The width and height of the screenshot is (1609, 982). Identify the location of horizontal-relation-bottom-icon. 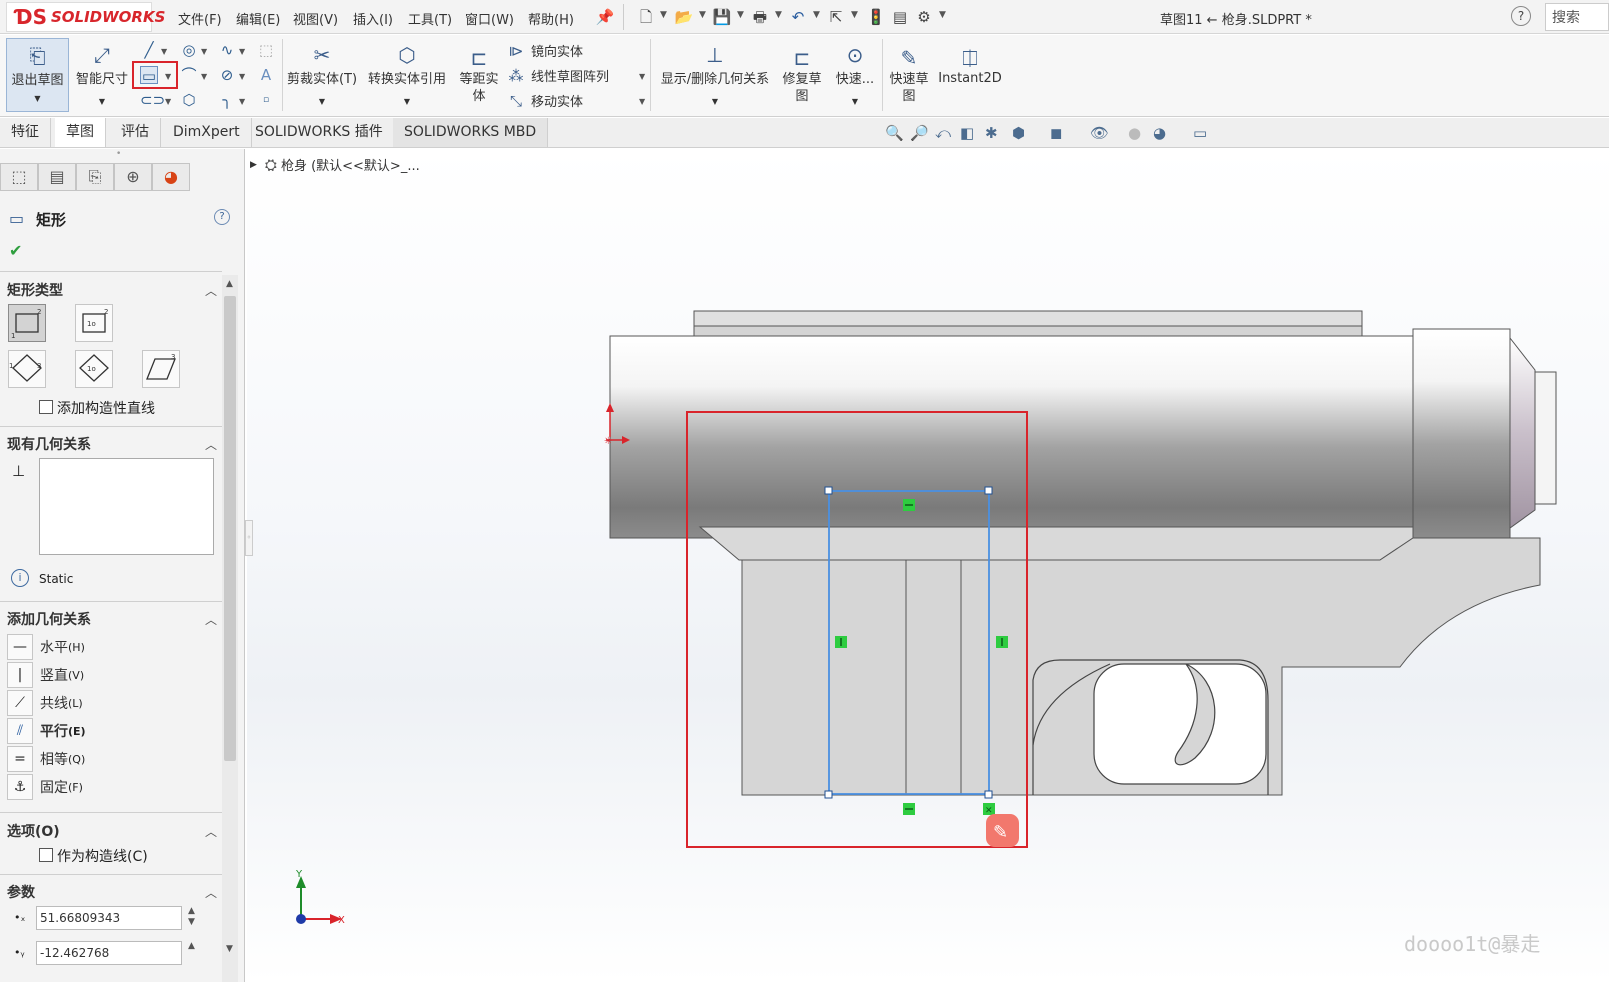
(909, 809).